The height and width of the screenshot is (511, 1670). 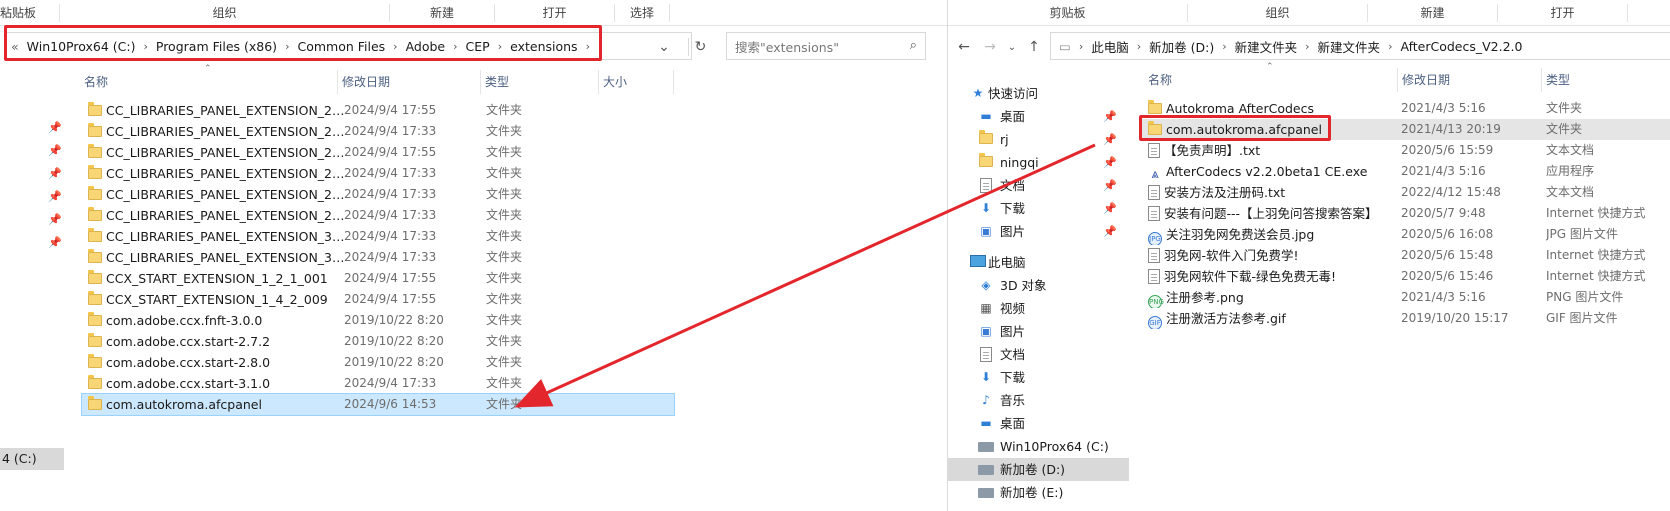 What do you see at coordinates (1406, 297) in the screenshot?
I see `file-row: PNG 注册参考.png 2021/4/3 5:16 PNG 图片文件` at bounding box center [1406, 297].